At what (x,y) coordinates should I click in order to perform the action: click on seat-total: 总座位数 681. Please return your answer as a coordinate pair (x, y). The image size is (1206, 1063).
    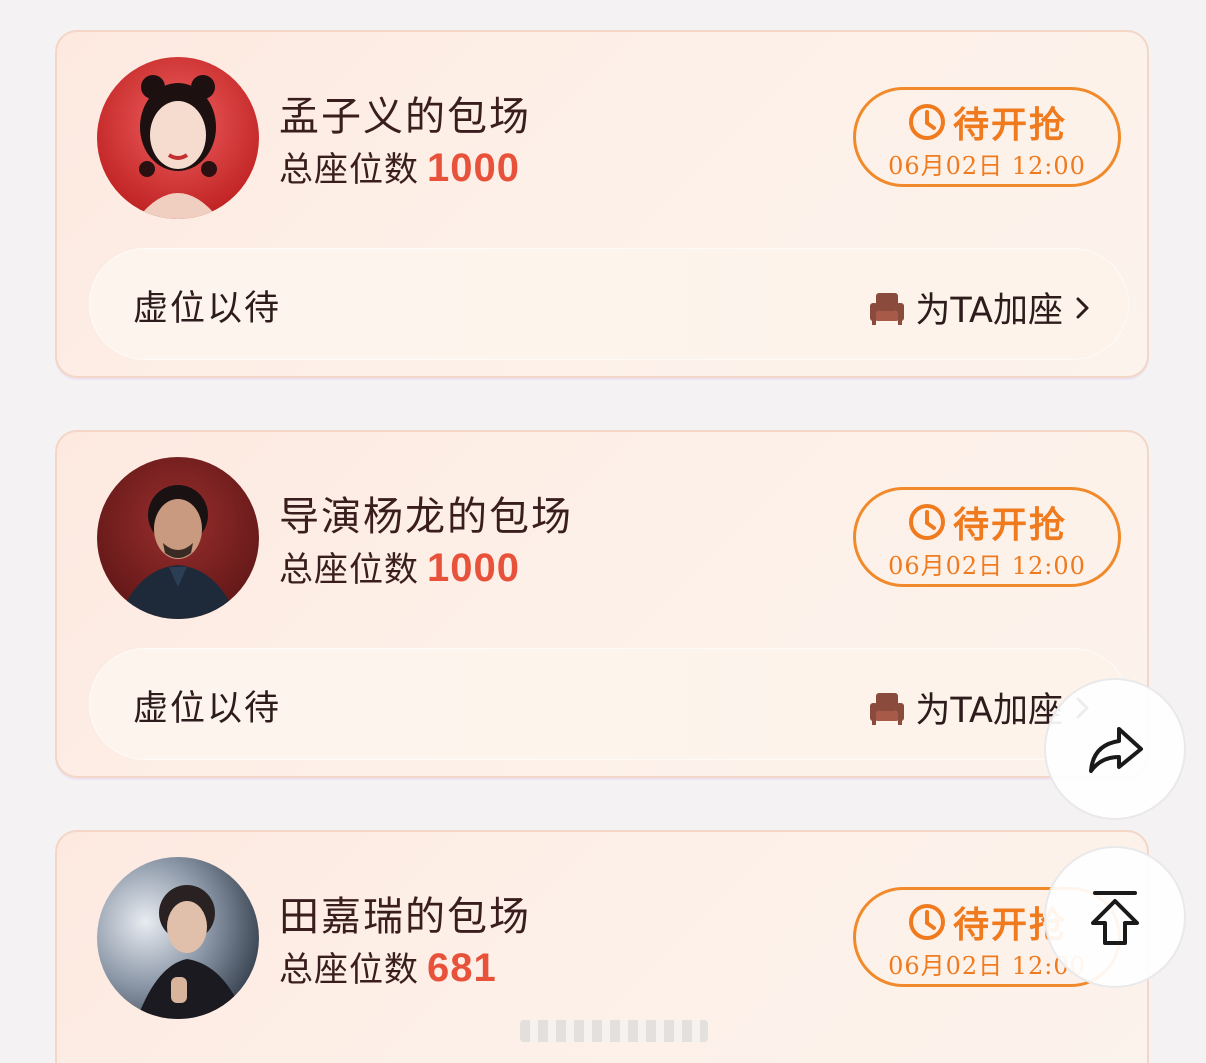
    Looking at the image, I should click on (388, 966).